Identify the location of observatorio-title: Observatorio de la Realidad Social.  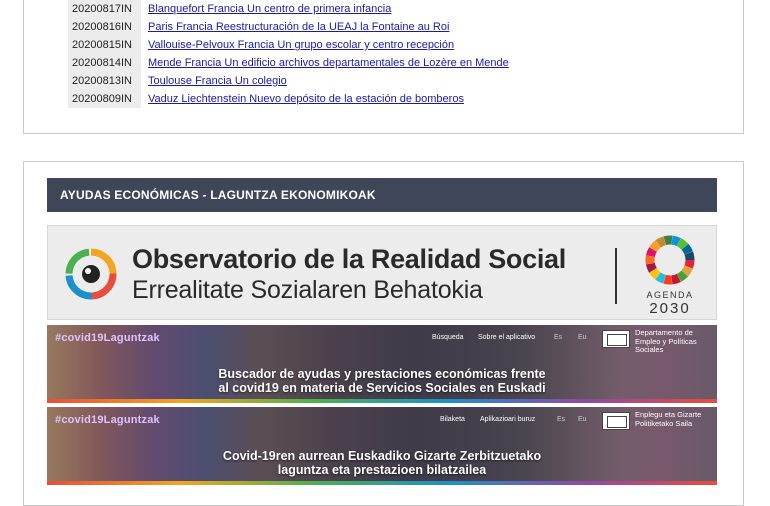
(349, 259).